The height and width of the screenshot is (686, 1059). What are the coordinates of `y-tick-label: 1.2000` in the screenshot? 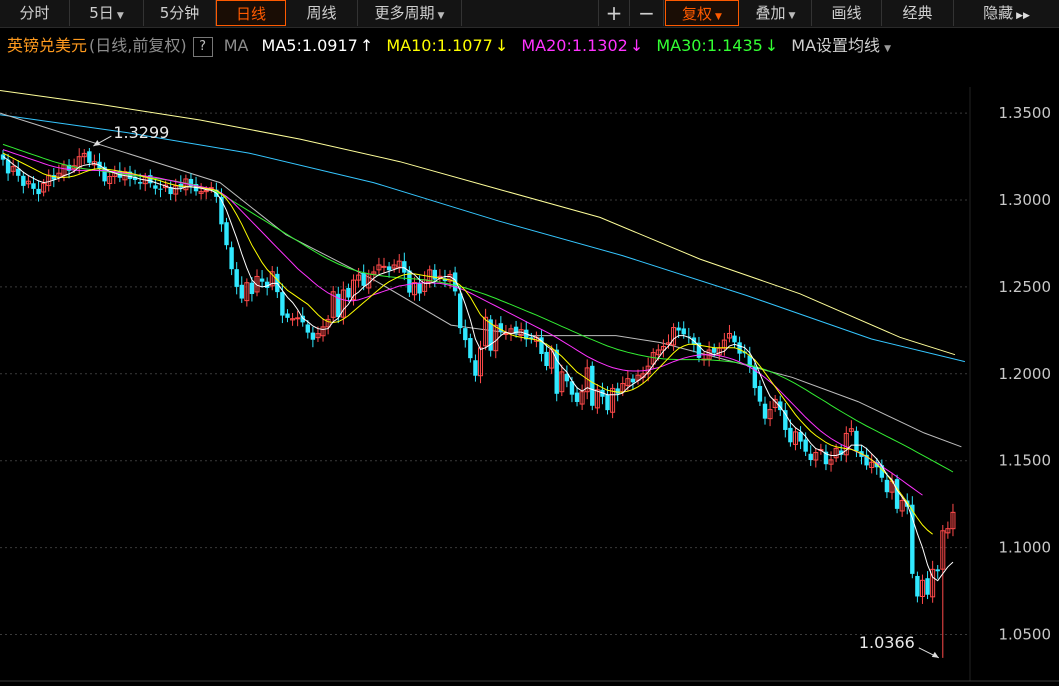 It's located at (1025, 374).